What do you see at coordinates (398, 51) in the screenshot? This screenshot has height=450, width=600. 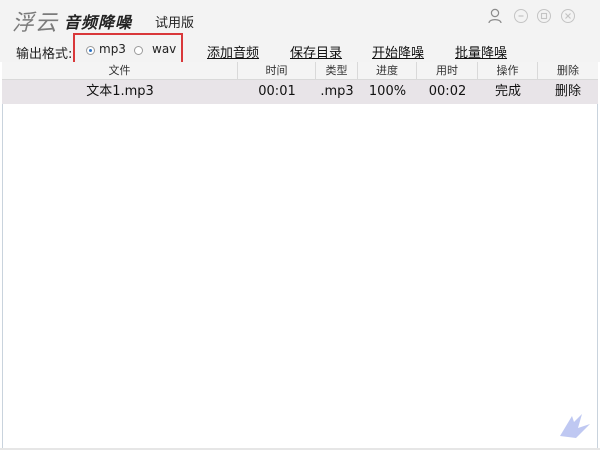 I see `start-denoise-button: 开始降噪` at bounding box center [398, 51].